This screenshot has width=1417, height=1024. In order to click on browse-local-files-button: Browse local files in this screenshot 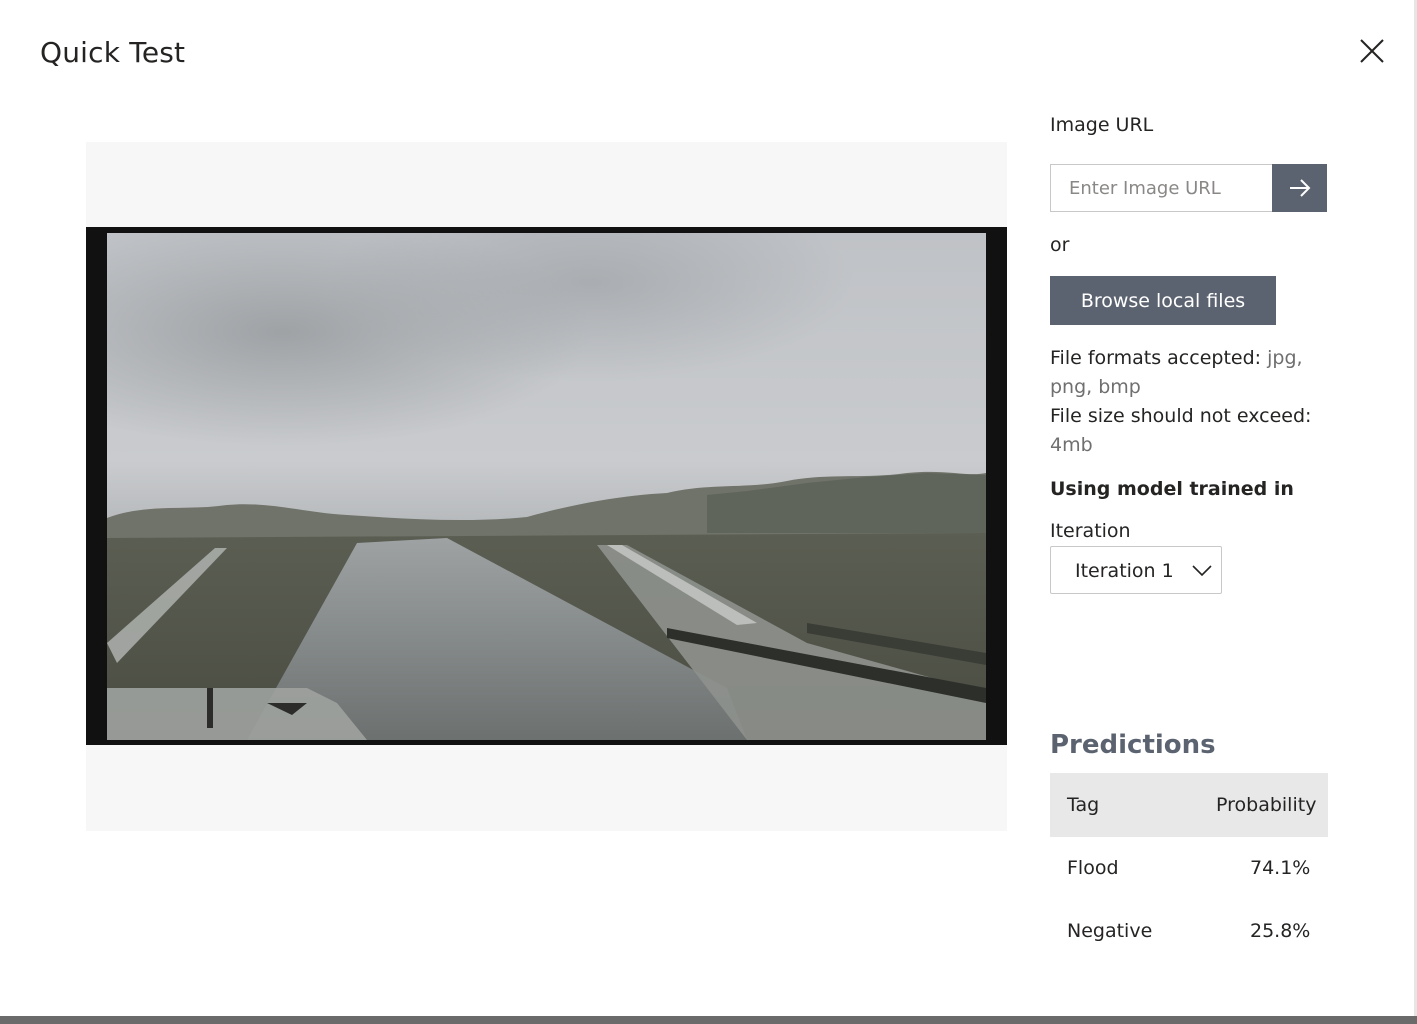, I will do `click(1163, 300)`.